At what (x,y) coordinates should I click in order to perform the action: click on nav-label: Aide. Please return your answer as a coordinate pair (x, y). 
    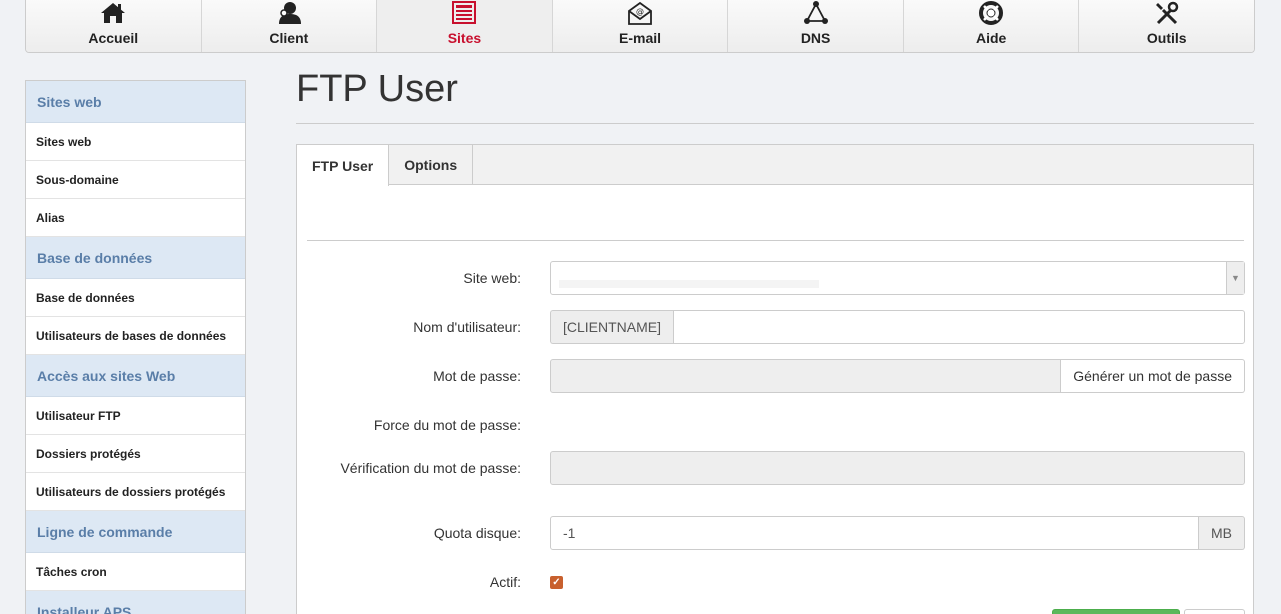
    Looking at the image, I should click on (991, 38).